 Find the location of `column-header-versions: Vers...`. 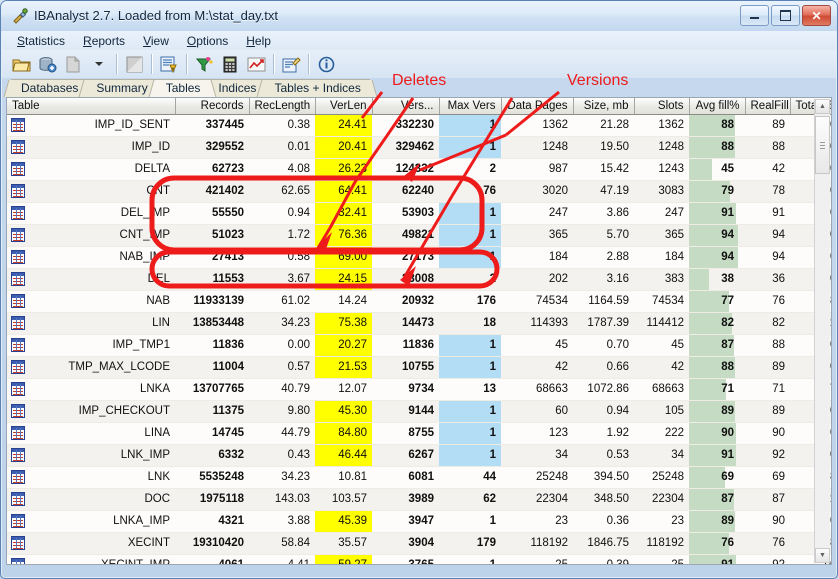

column-header-versions: Vers... is located at coordinates (406, 106).